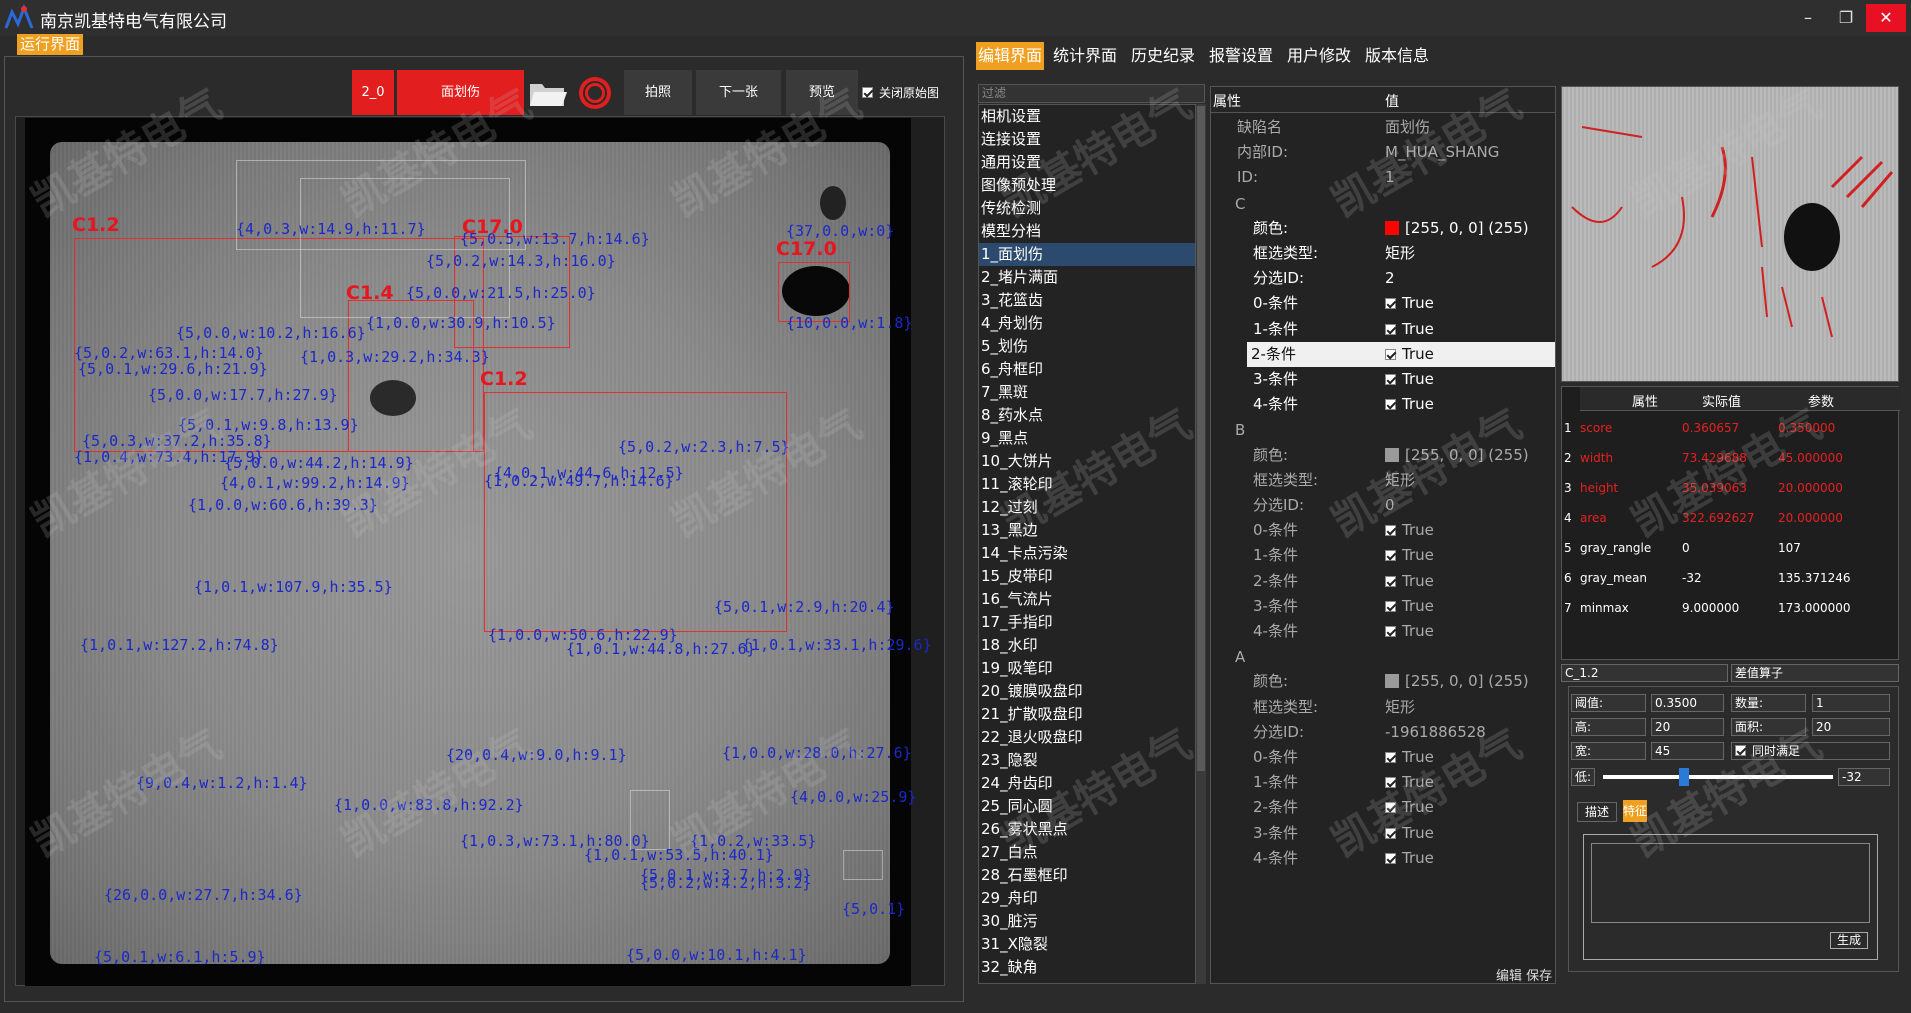 The height and width of the screenshot is (1013, 1911). What do you see at coordinates (1815, 673) in the screenshot?
I see `operator-field: 差值算子` at bounding box center [1815, 673].